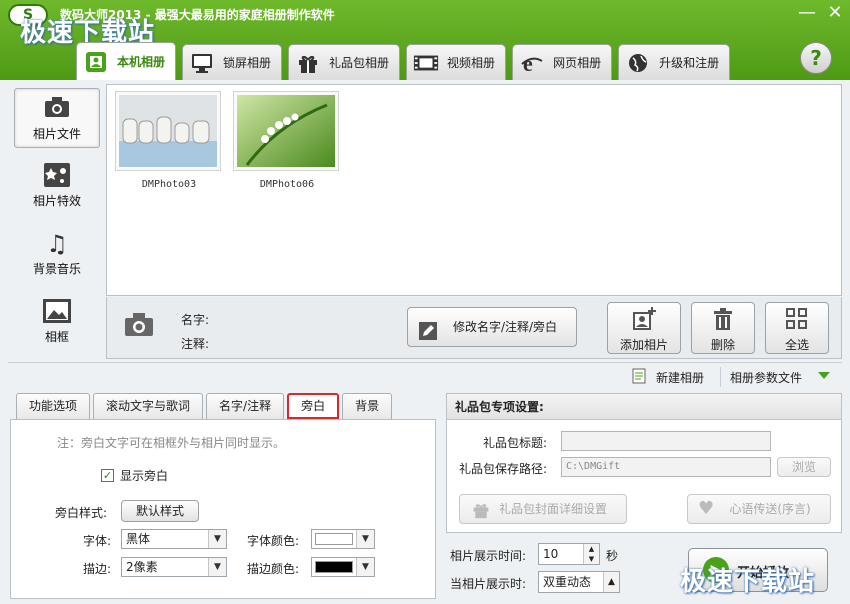 The image size is (850, 604). What do you see at coordinates (706, 508) in the screenshot?
I see `heart-icon: ♥` at bounding box center [706, 508].